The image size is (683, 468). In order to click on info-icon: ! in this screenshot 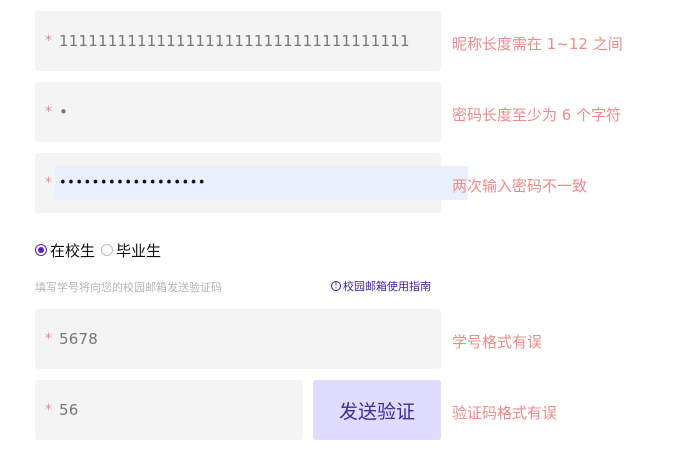, I will do `click(336, 286)`.